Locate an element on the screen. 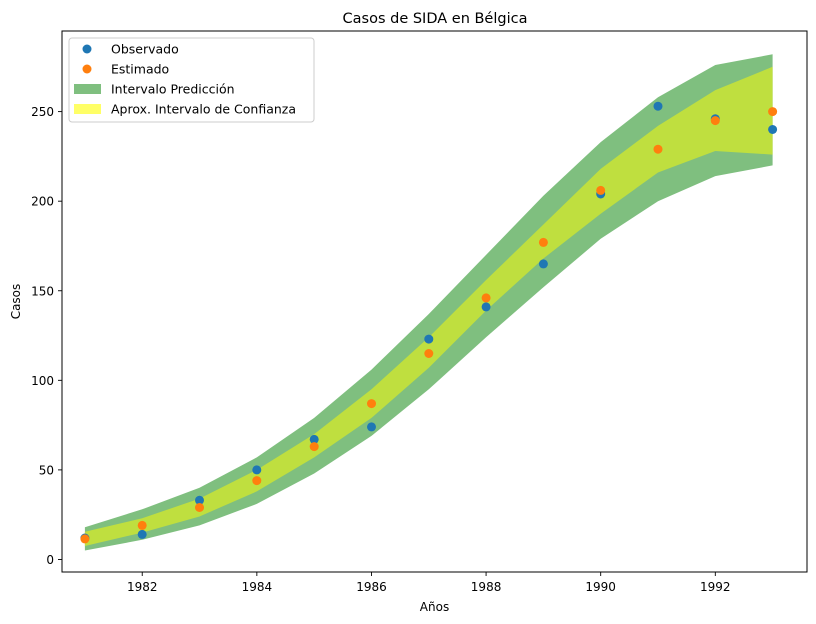 The height and width of the screenshot is (624, 816). legend-patch-intervalo-prediccion is located at coordinates (87, 89).